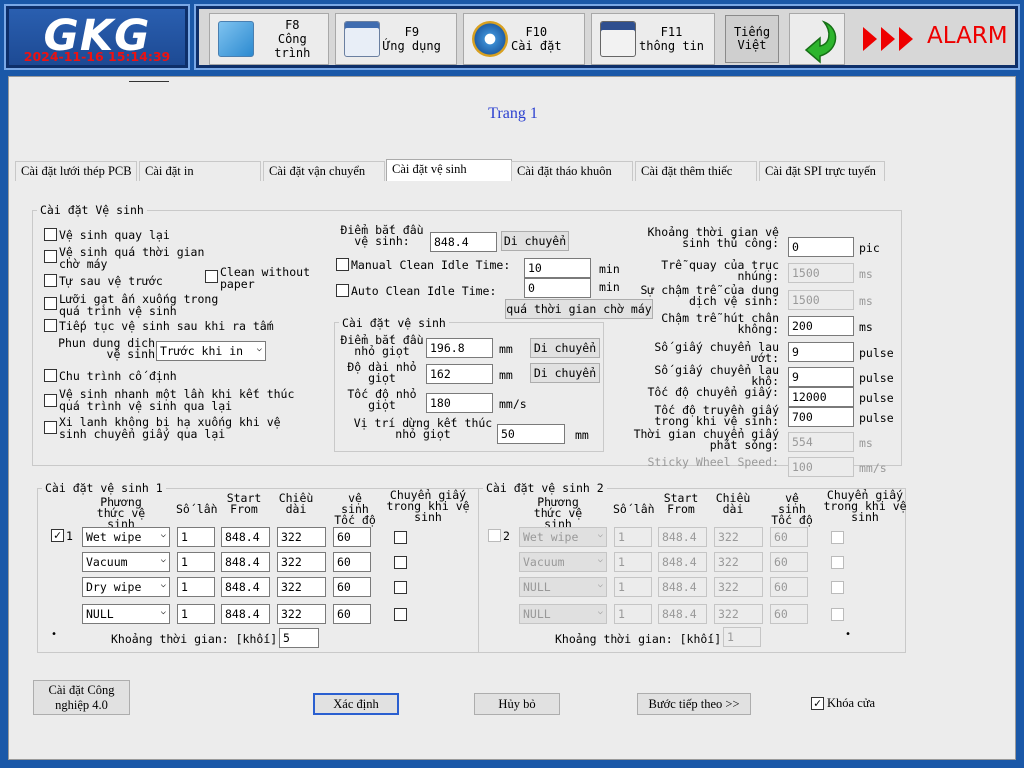  Describe the element at coordinates (557, 288) in the screenshot. I see `auto-idle-input: 0` at that location.